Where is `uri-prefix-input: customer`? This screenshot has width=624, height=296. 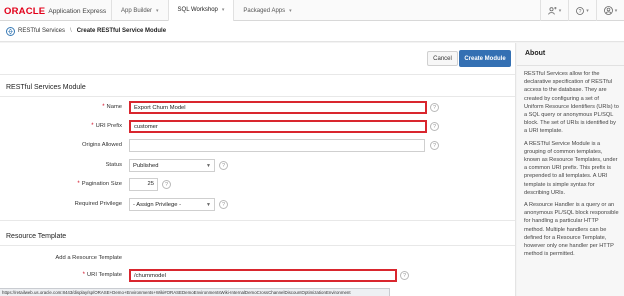 uri-prefix-input: customer is located at coordinates (278, 126).